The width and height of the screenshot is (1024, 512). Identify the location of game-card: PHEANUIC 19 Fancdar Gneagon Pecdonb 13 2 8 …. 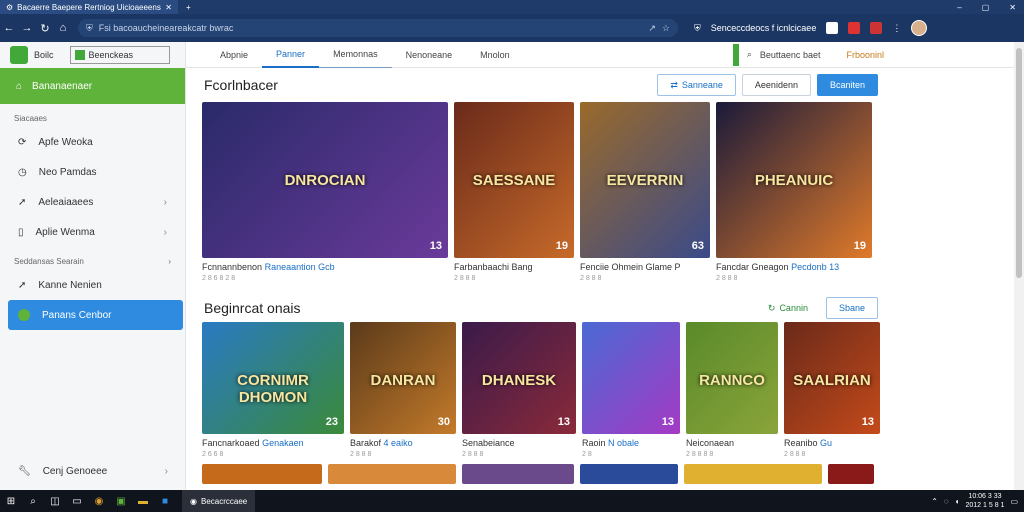
(794, 192).